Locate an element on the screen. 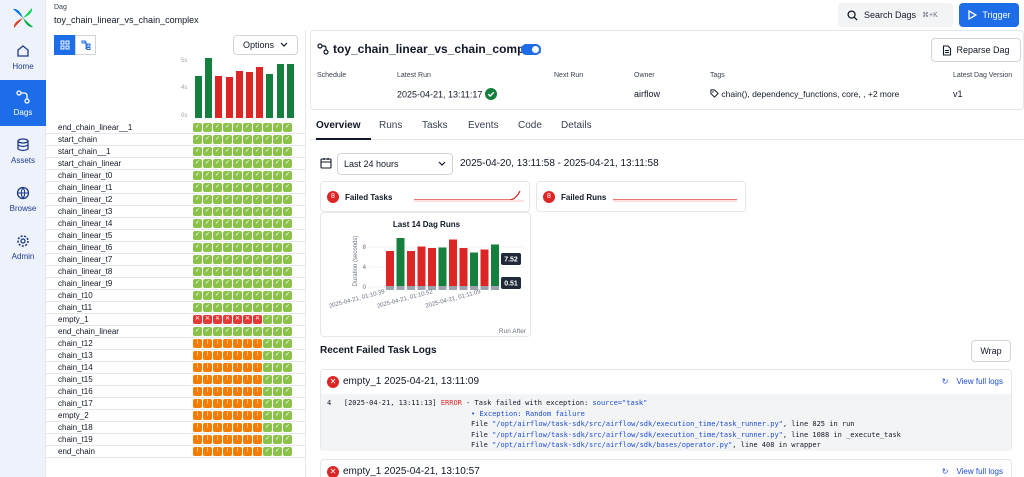 This screenshot has width=1024, height=477. tab-overview: Overview is located at coordinates (338, 125).